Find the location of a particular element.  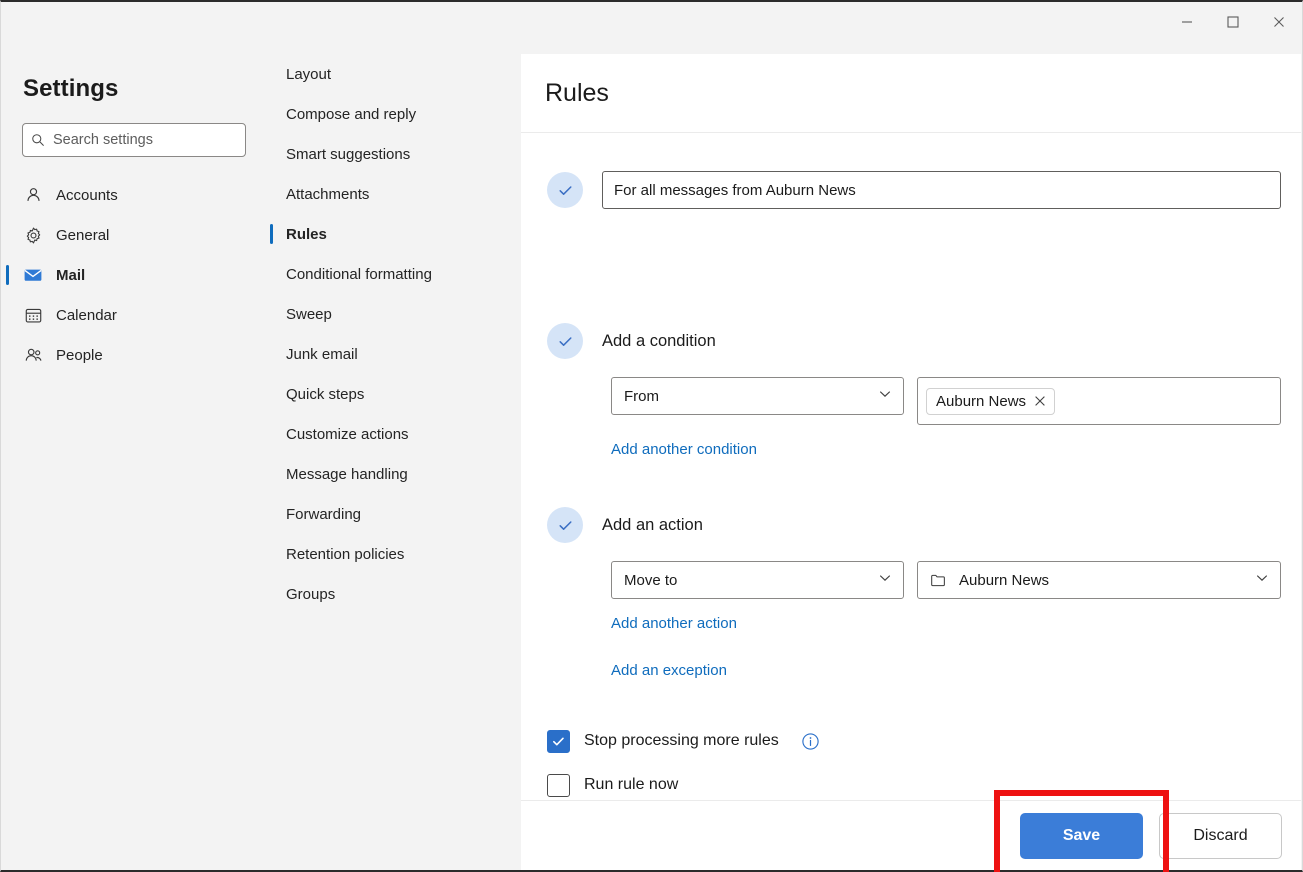

rule-name-input is located at coordinates (941, 190).